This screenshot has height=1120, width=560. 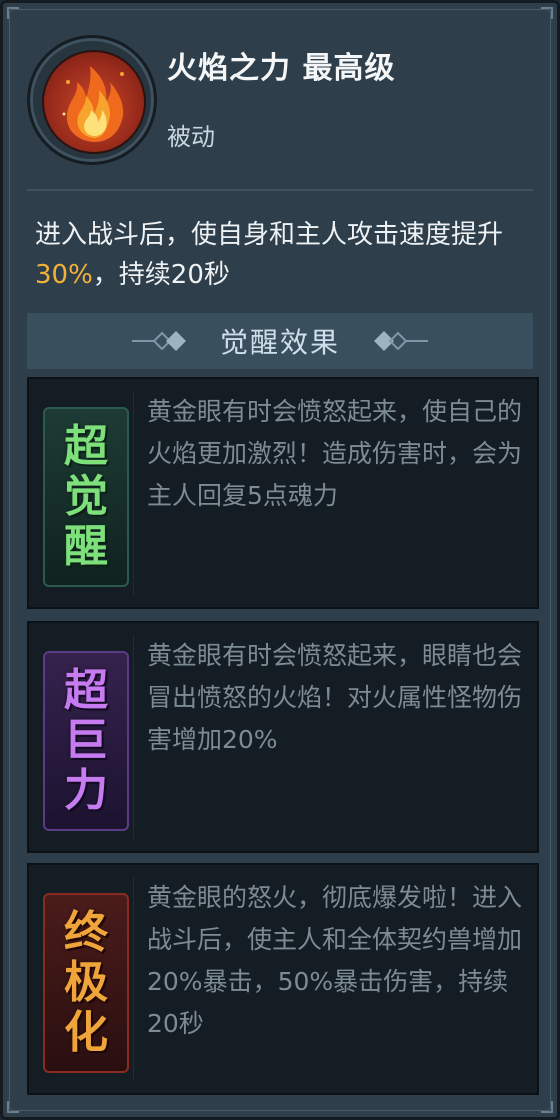 I want to click on effect-description: 黄金眼有时会愤怒起来，使自己的火焰更加激烈！造成伤害时，会为主人回复5点魂力, so click(x=335, y=453).